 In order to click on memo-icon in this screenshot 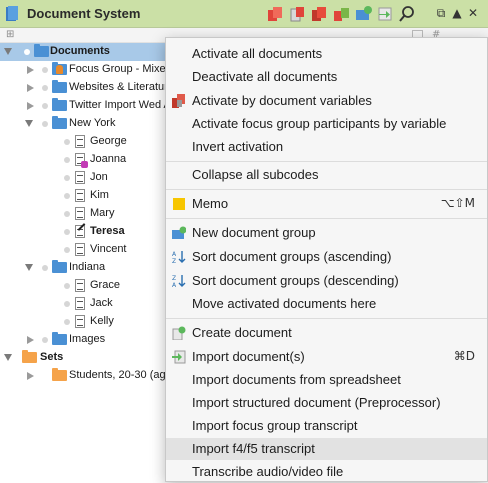, I will do `click(179, 204)`.